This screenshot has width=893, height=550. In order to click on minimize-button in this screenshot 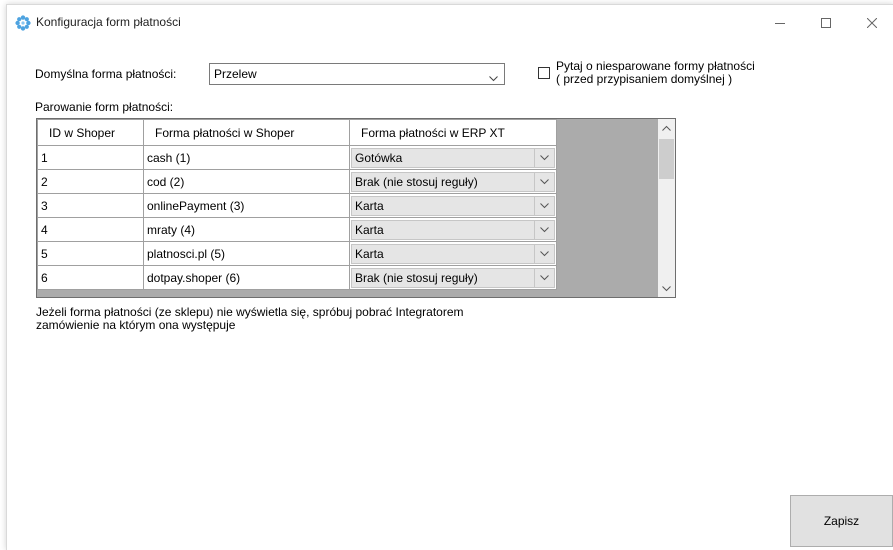, I will do `click(780, 23)`.